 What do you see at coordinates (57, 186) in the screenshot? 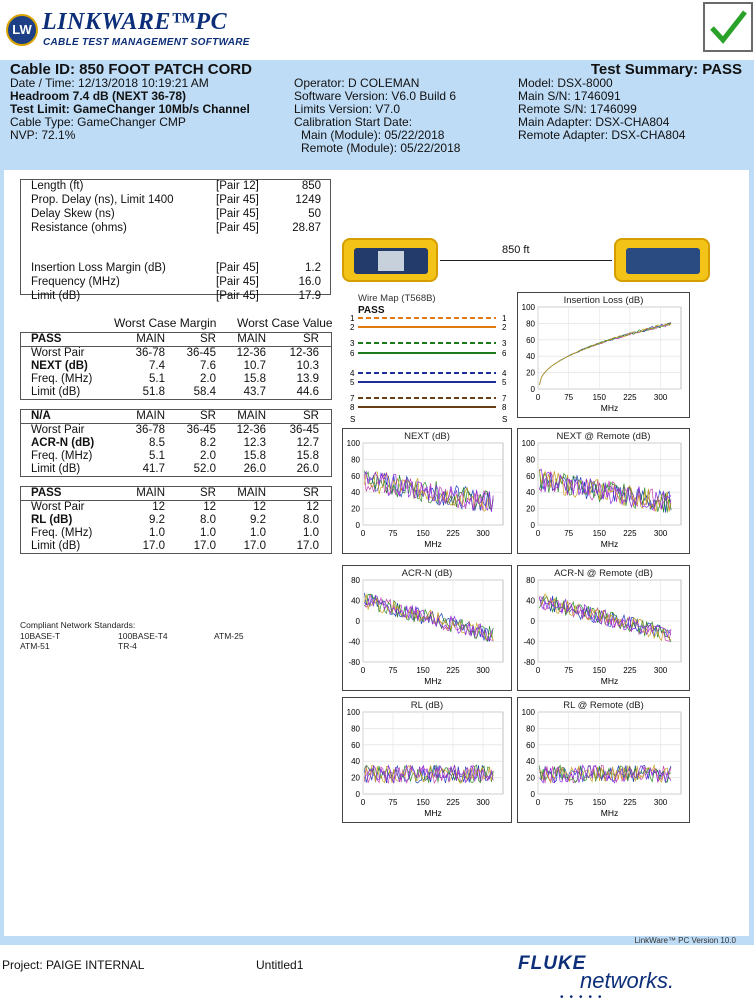
I see `measurement-label: Length (ft)` at bounding box center [57, 186].